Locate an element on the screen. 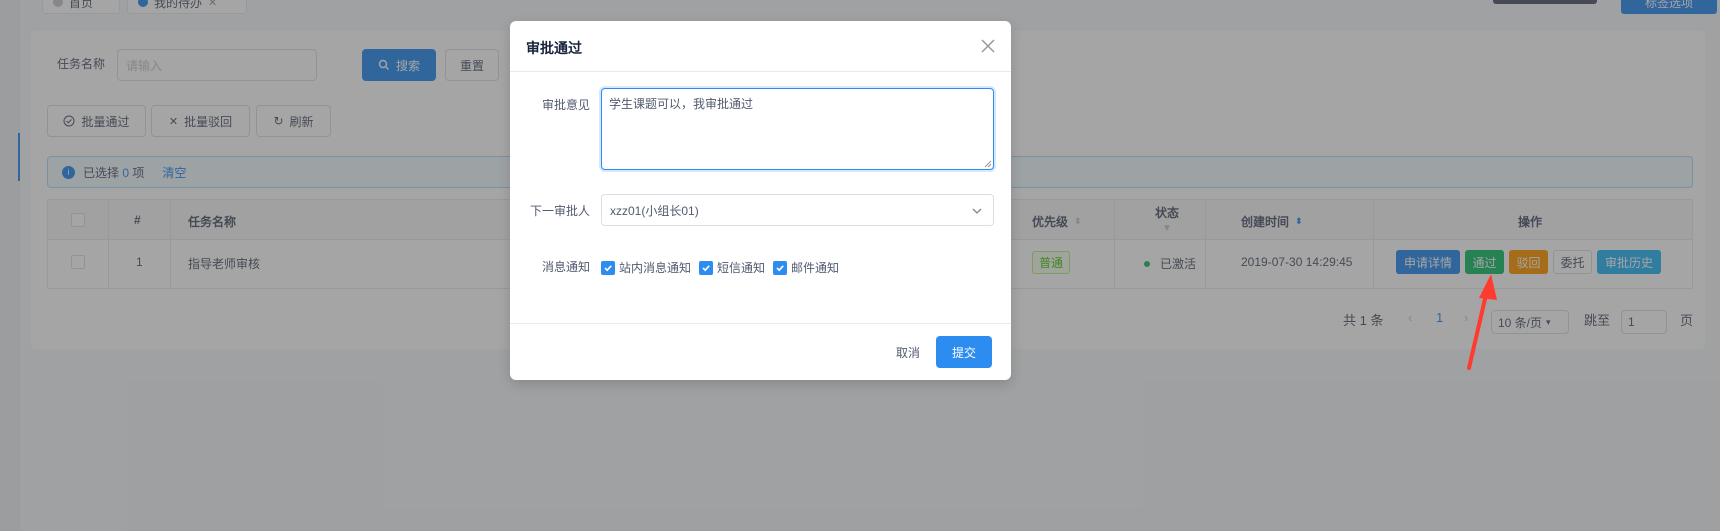  notify-label: 消息通知 is located at coordinates (565, 267).